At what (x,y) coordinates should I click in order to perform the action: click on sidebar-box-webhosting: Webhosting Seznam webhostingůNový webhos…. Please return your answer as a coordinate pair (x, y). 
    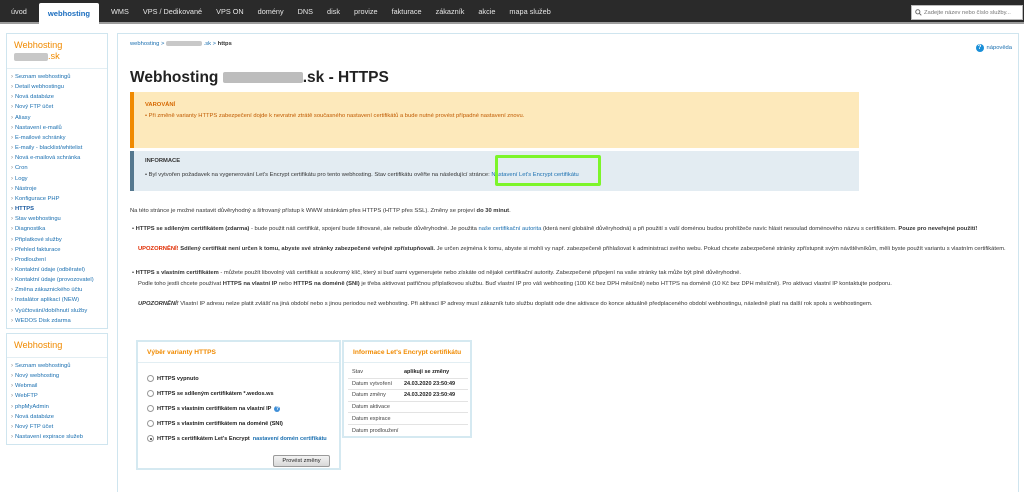
    Looking at the image, I should click on (57, 389).